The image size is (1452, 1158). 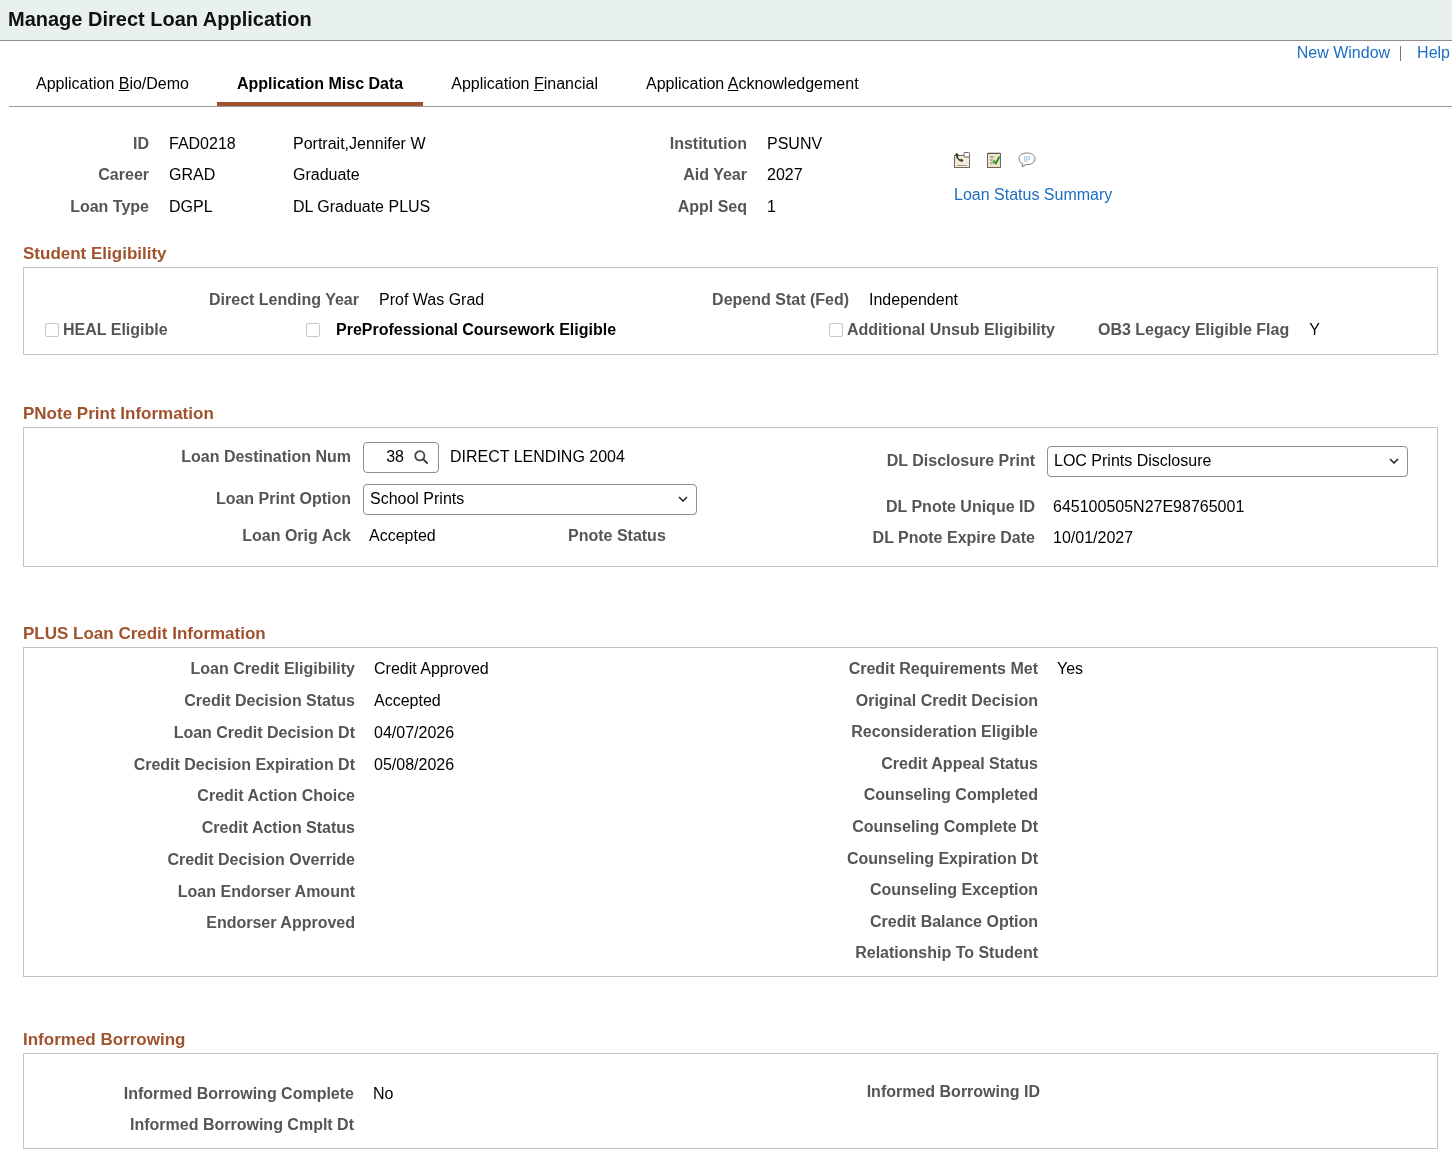 I want to click on field-value: 04/07/2026, so click(x=414, y=732).